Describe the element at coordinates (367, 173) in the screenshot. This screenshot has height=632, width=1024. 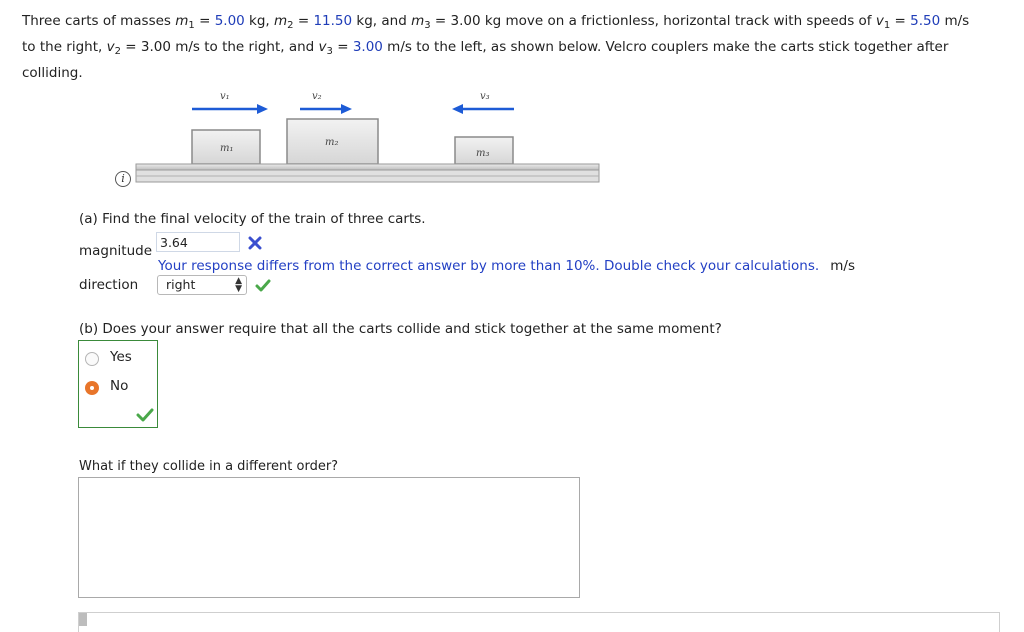
I see `track` at that location.